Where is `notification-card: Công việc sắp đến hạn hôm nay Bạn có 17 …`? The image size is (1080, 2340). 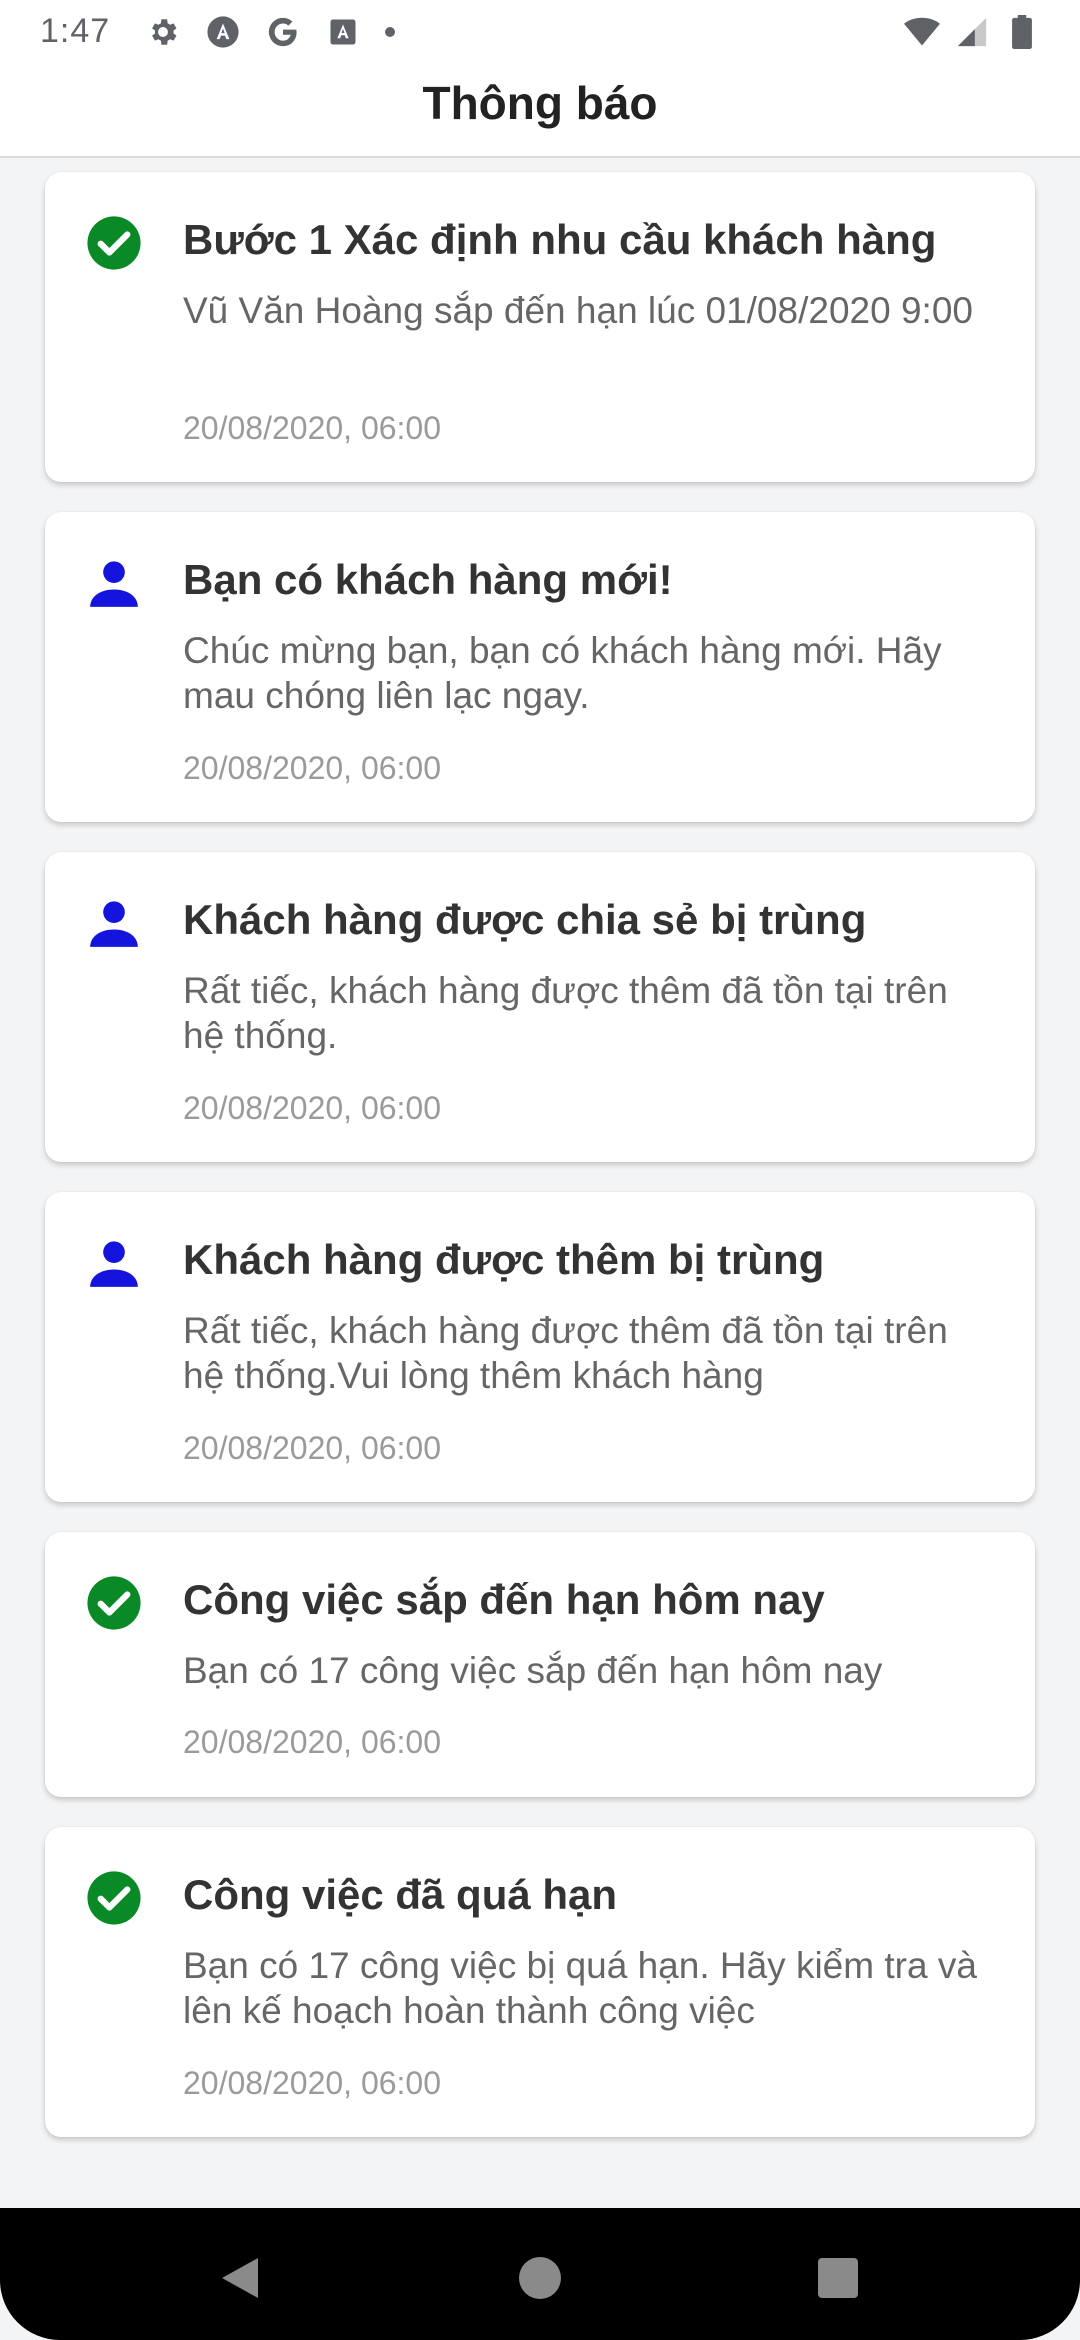
notification-card: Công việc sắp đến hạn hôm nay Bạn có 17 … is located at coordinates (540, 1664).